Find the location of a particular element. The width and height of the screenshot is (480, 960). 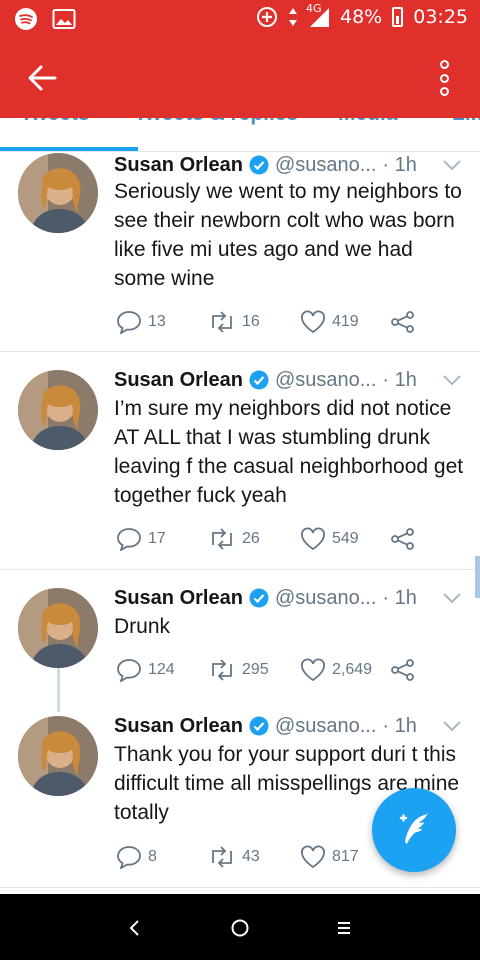

tab-likes: Lik is located at coordinates (466, 122).